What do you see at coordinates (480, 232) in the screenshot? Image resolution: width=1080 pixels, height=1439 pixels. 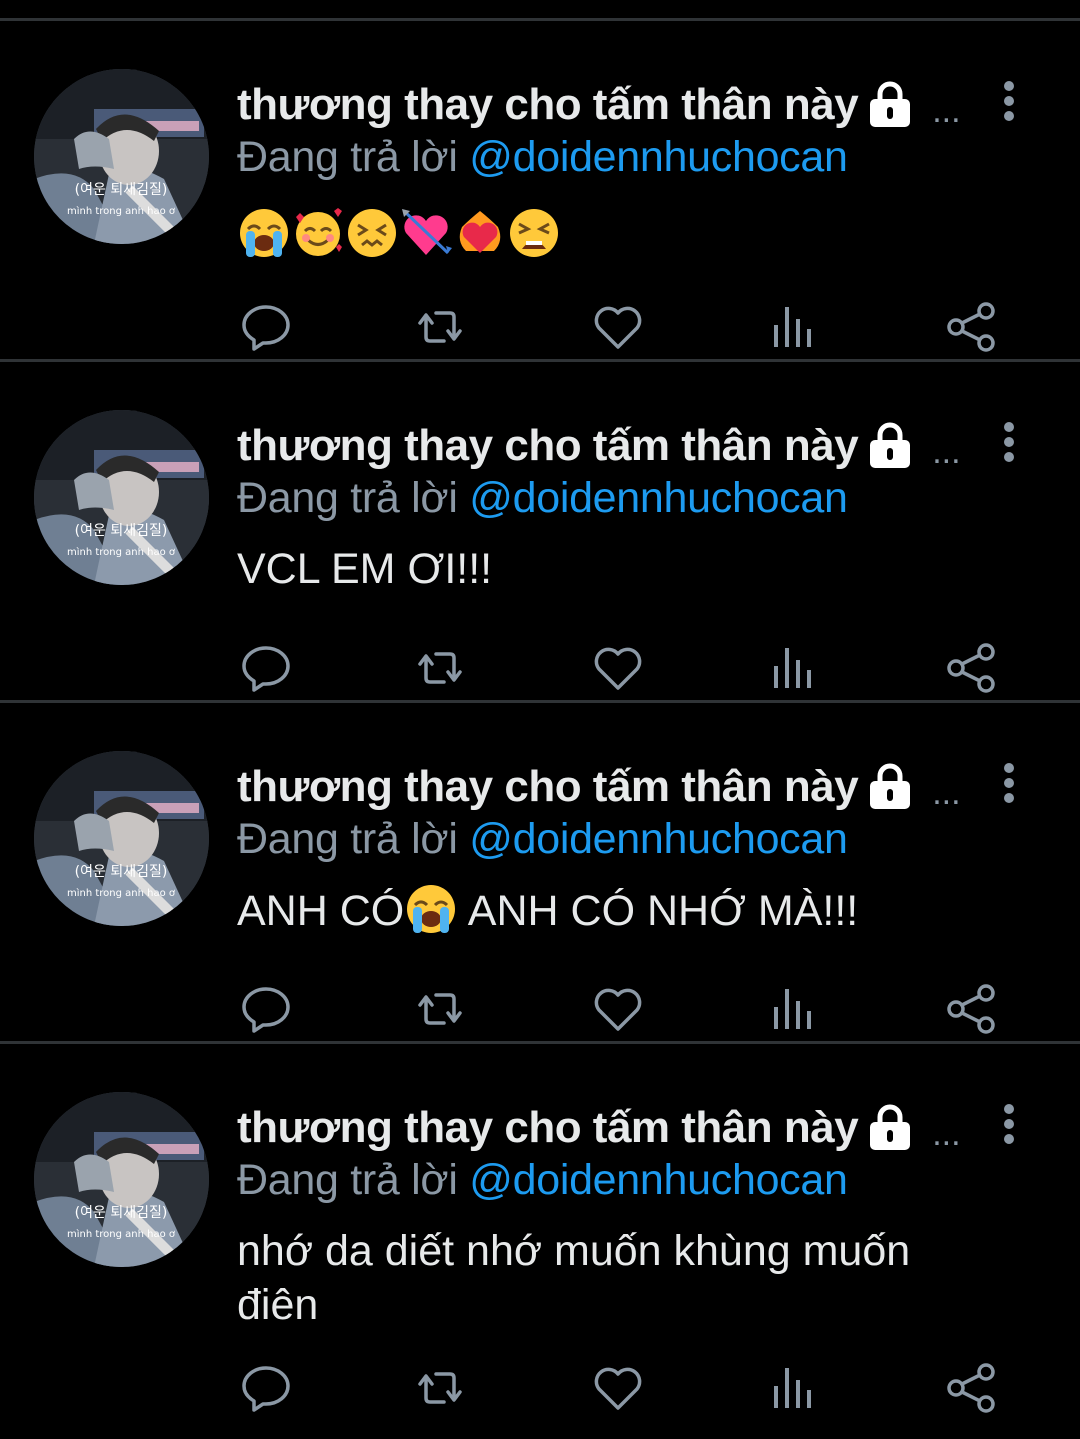 I see `heart-on-fire-icon` at bounding box center [480, 232].